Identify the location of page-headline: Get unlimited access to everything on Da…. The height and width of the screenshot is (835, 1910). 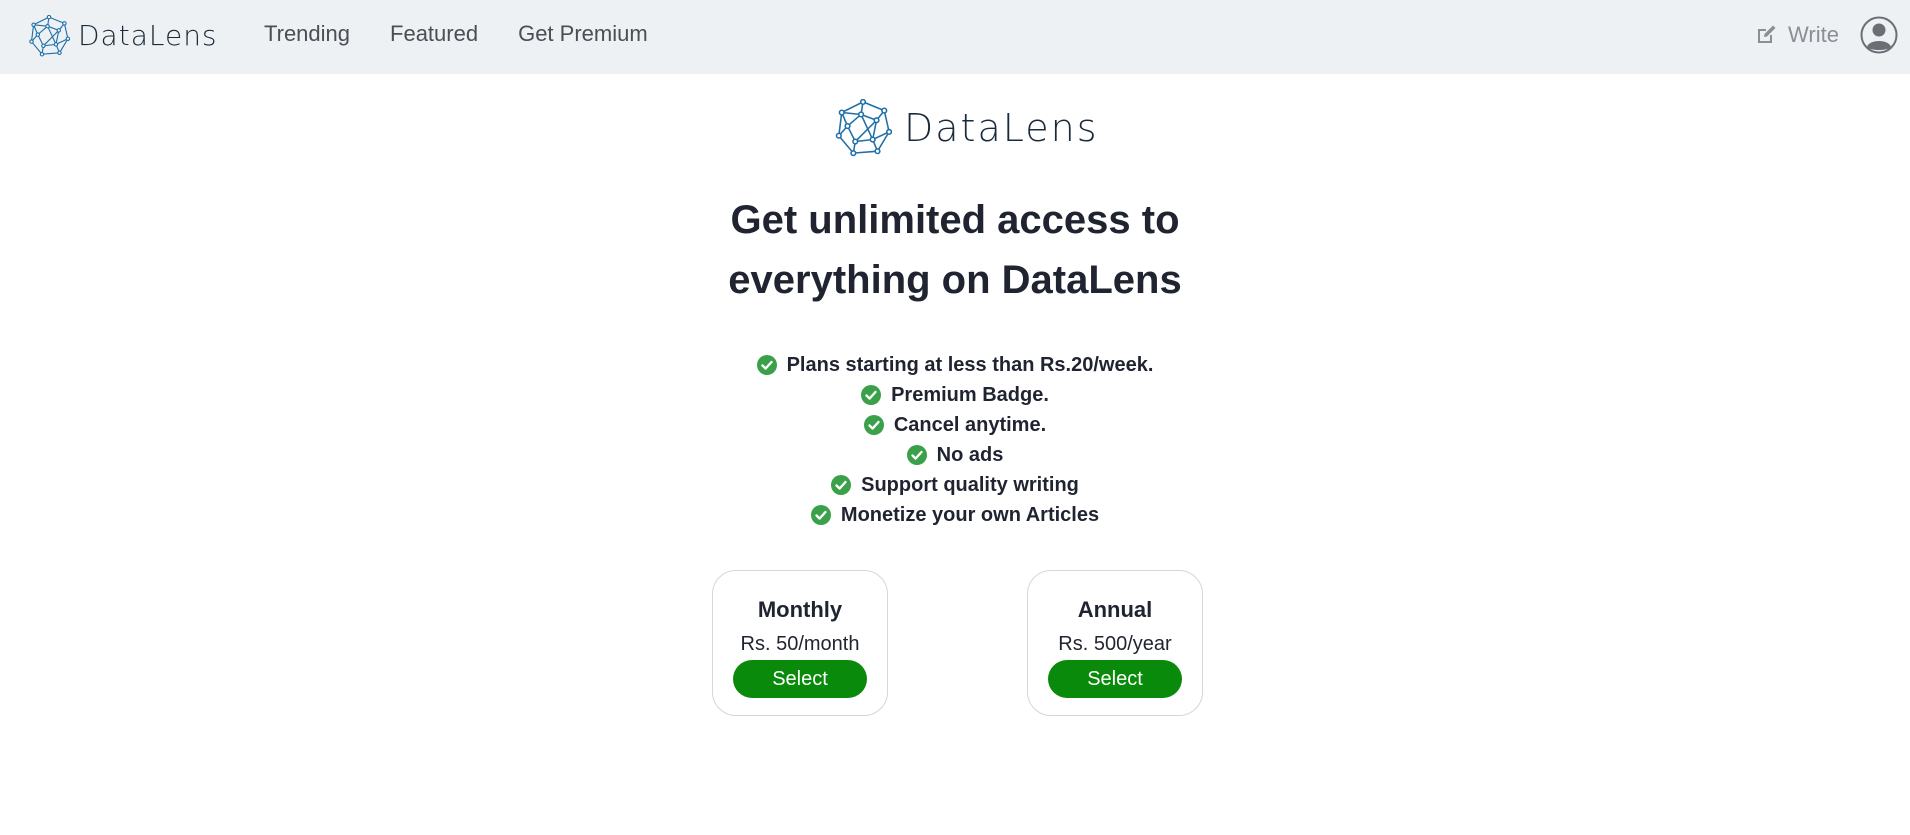
(955, 250).